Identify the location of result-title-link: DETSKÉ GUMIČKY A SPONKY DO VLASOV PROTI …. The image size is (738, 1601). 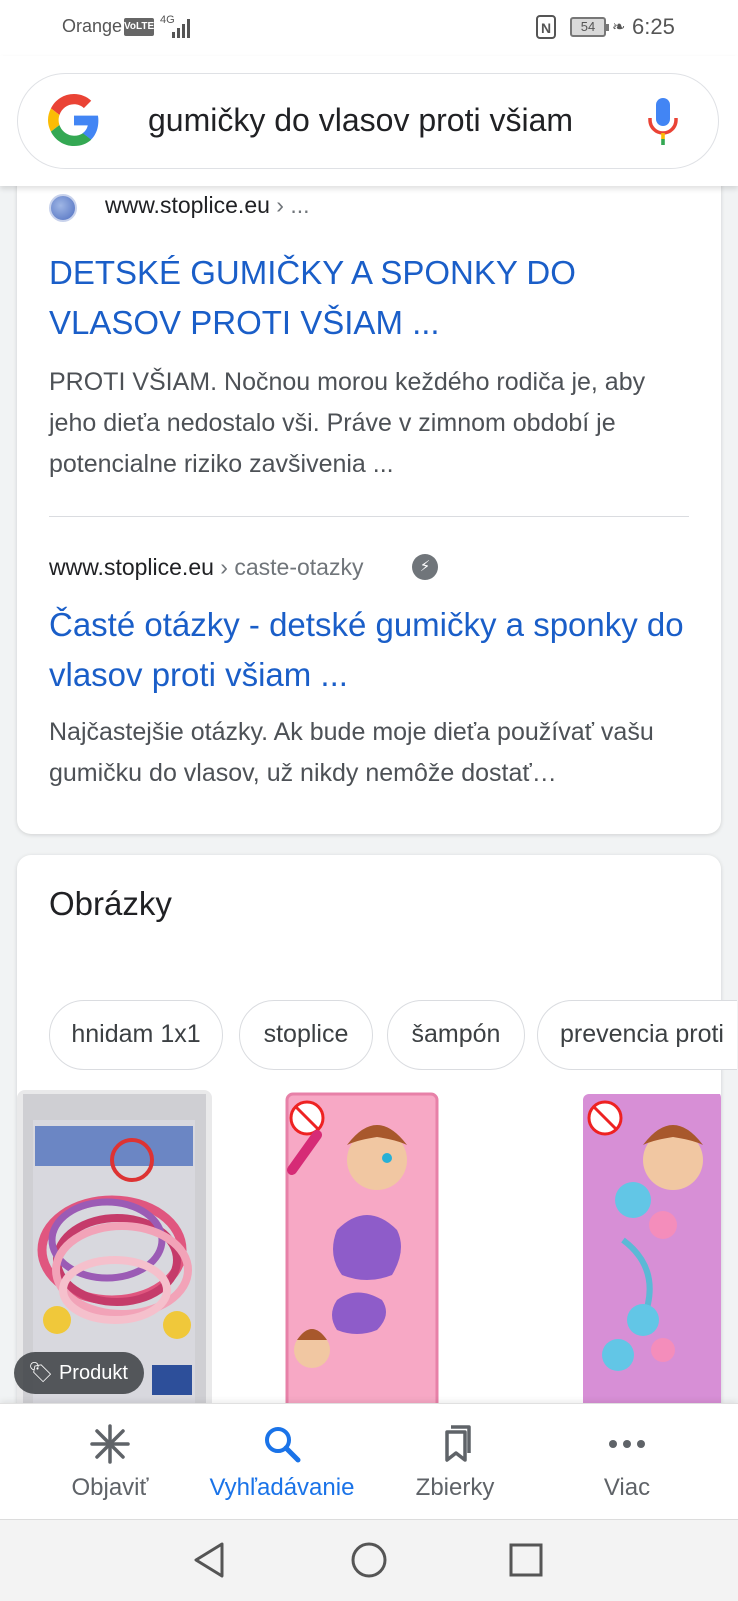
(374, 298).